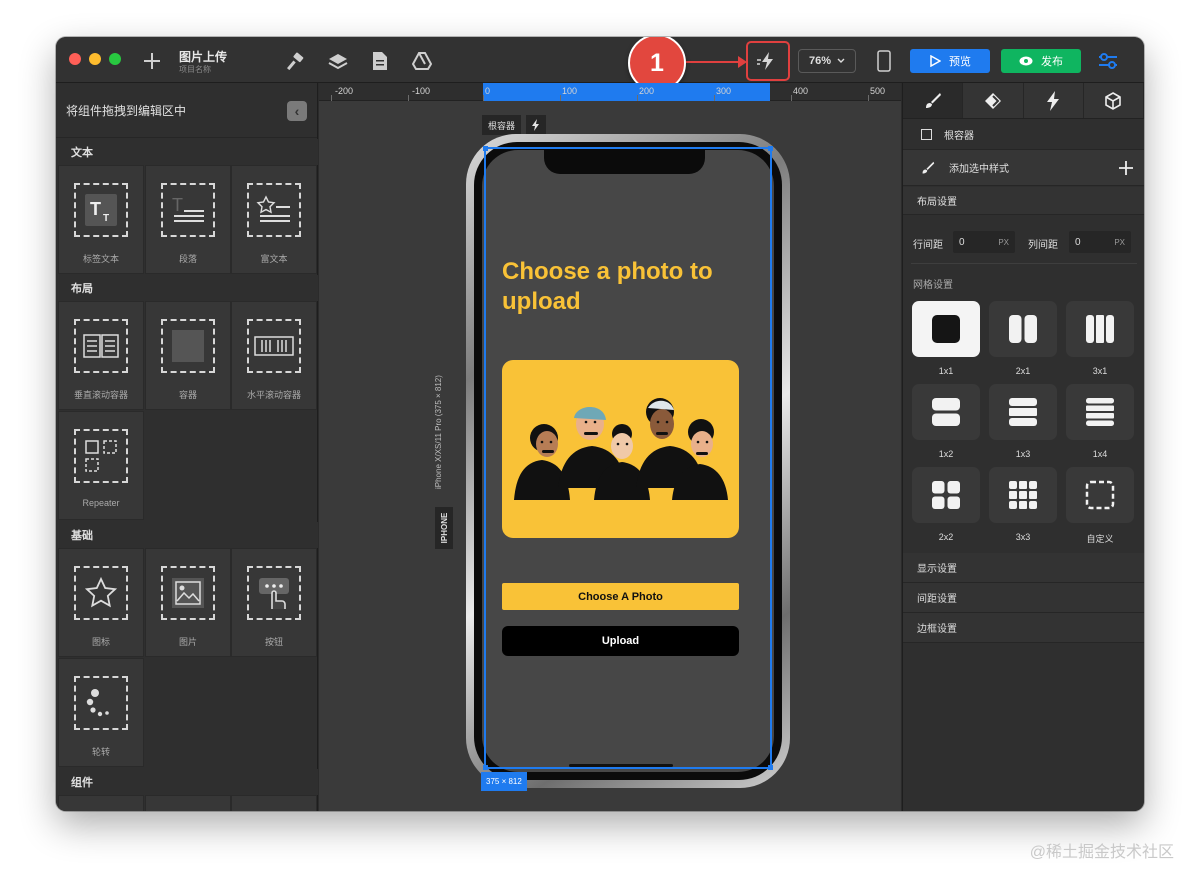  I want to click on close-window-button, so click(75, 59).